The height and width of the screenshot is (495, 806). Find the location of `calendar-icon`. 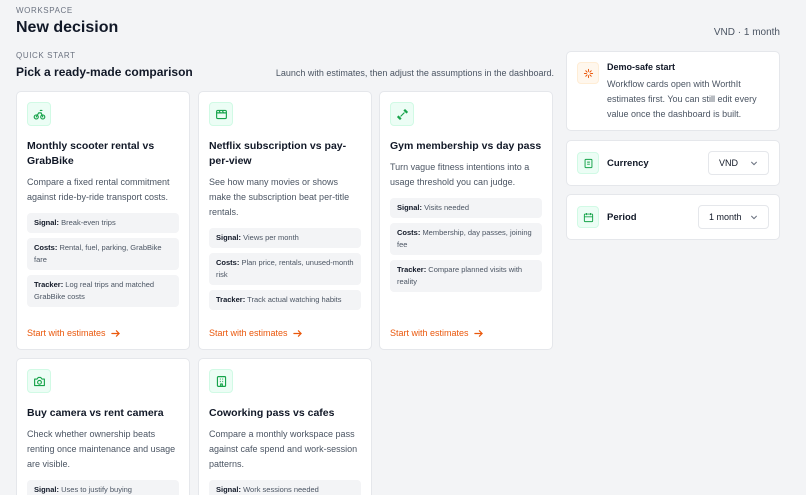

calendar-icon is located at coordinates (588, 217).